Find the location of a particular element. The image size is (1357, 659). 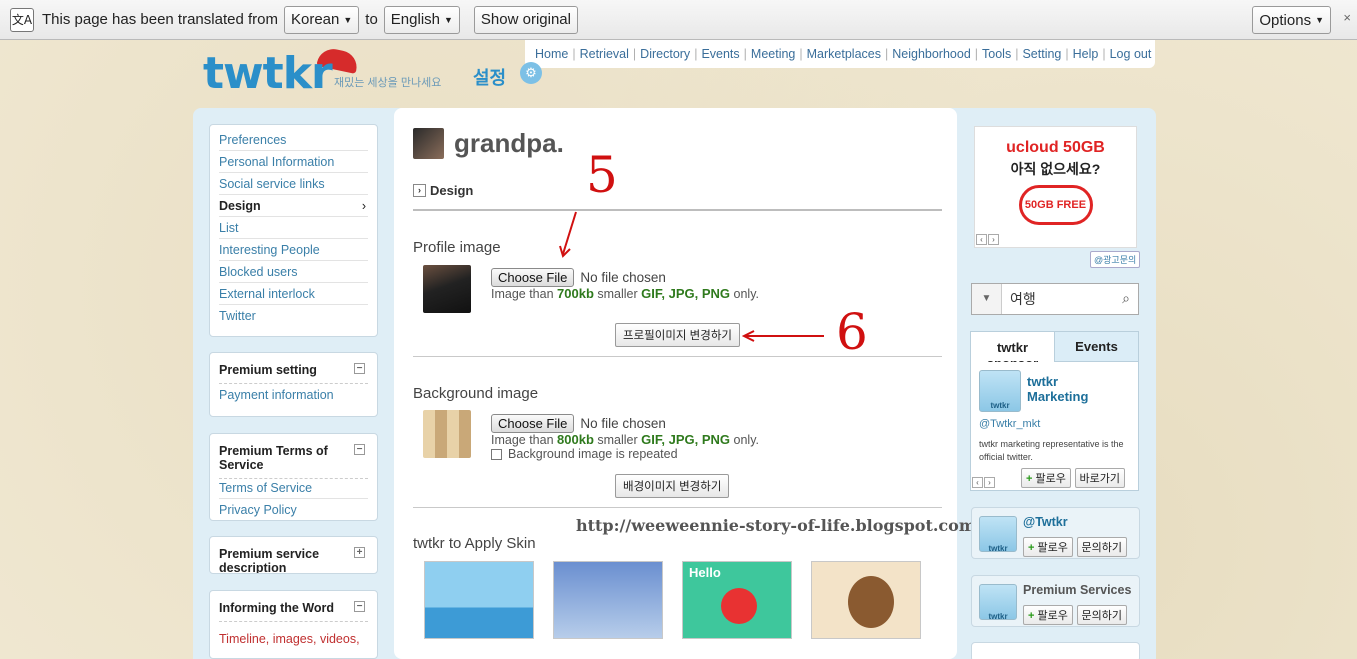

card-name: @Twtkr is located at coordinates (1045, 522).